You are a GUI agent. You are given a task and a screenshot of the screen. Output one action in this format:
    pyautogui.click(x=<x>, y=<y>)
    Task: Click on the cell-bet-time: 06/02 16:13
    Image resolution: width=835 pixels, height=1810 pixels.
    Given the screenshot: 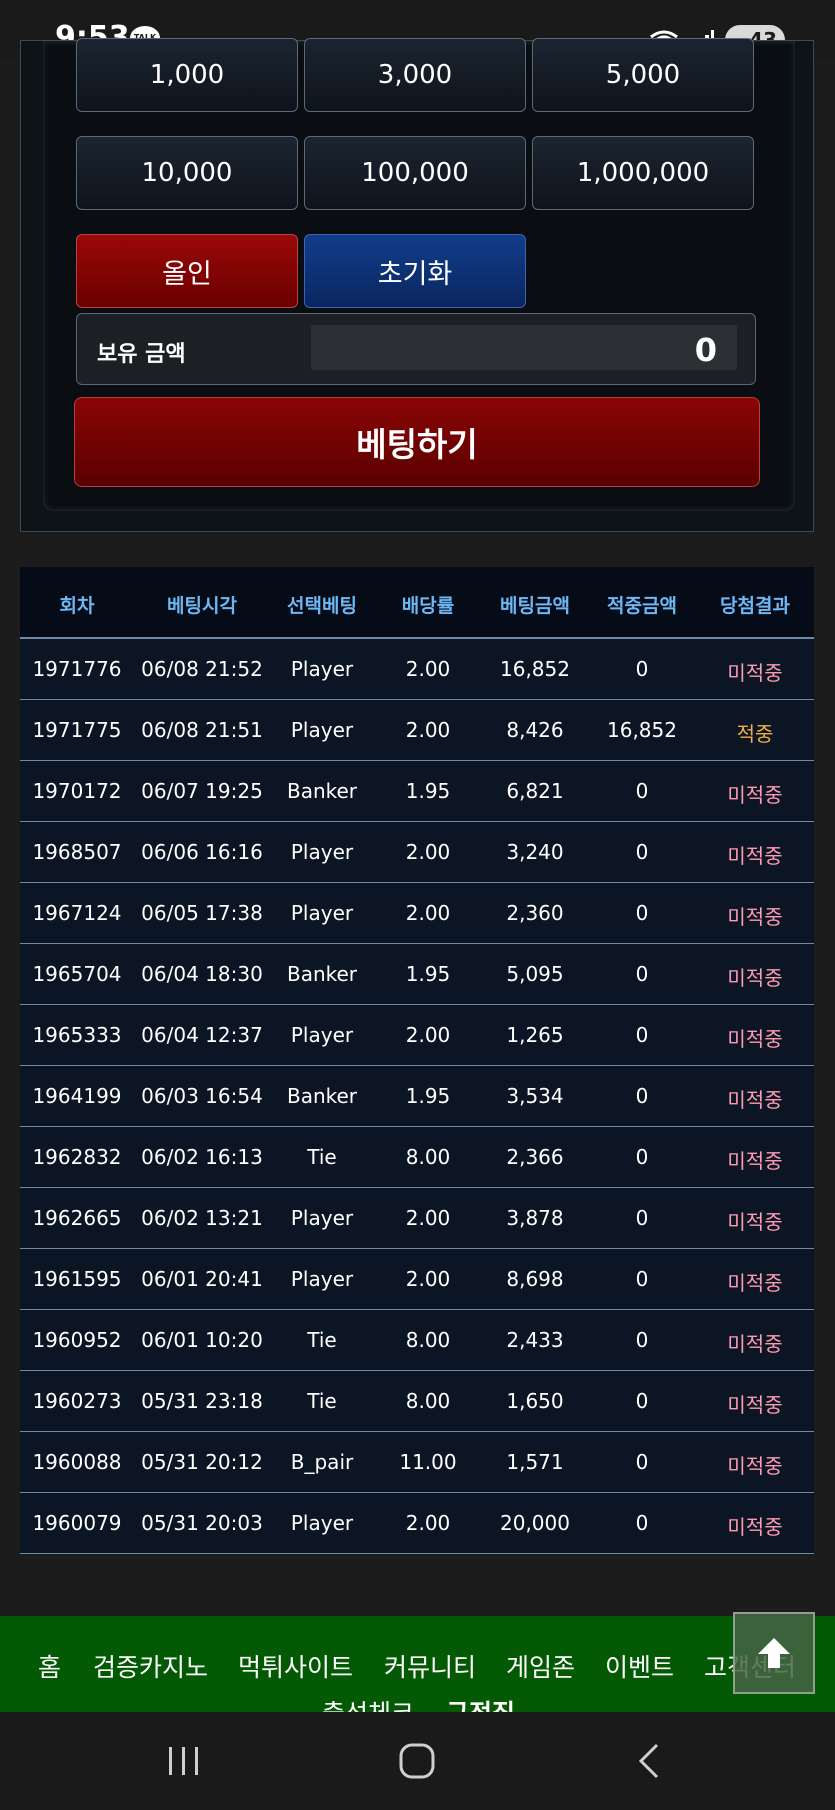 What is the action you would take?
    pyautogui.click(x=202, y=1157)
    